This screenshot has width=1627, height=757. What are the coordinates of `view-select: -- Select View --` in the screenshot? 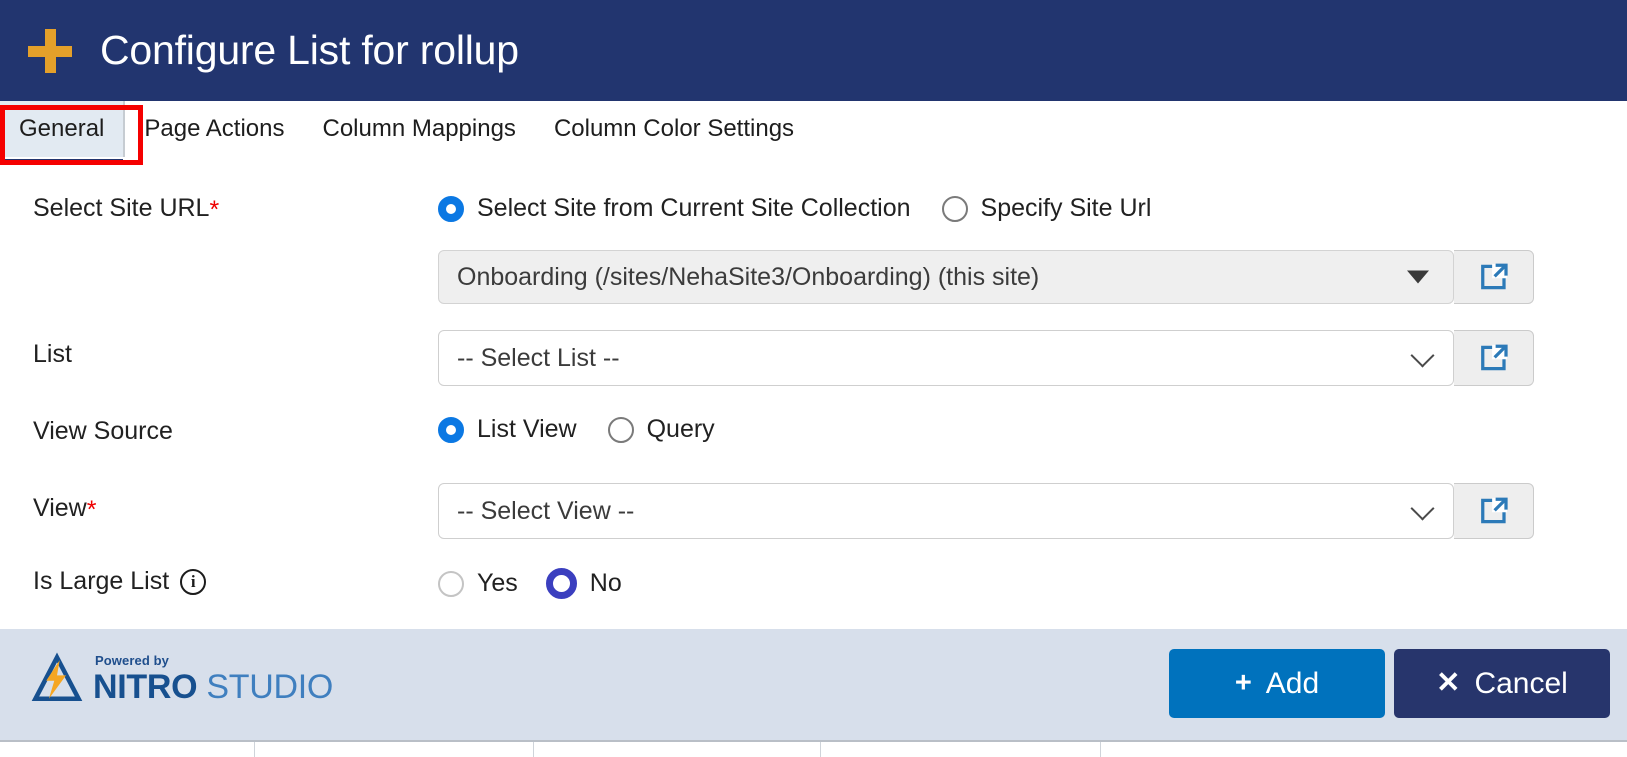 It's located at (946, 511).